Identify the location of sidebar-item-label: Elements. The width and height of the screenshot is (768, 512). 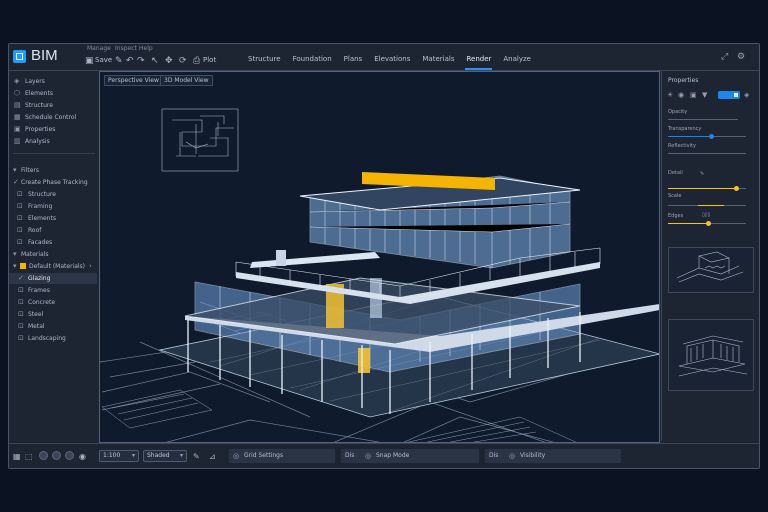
(39, 93).